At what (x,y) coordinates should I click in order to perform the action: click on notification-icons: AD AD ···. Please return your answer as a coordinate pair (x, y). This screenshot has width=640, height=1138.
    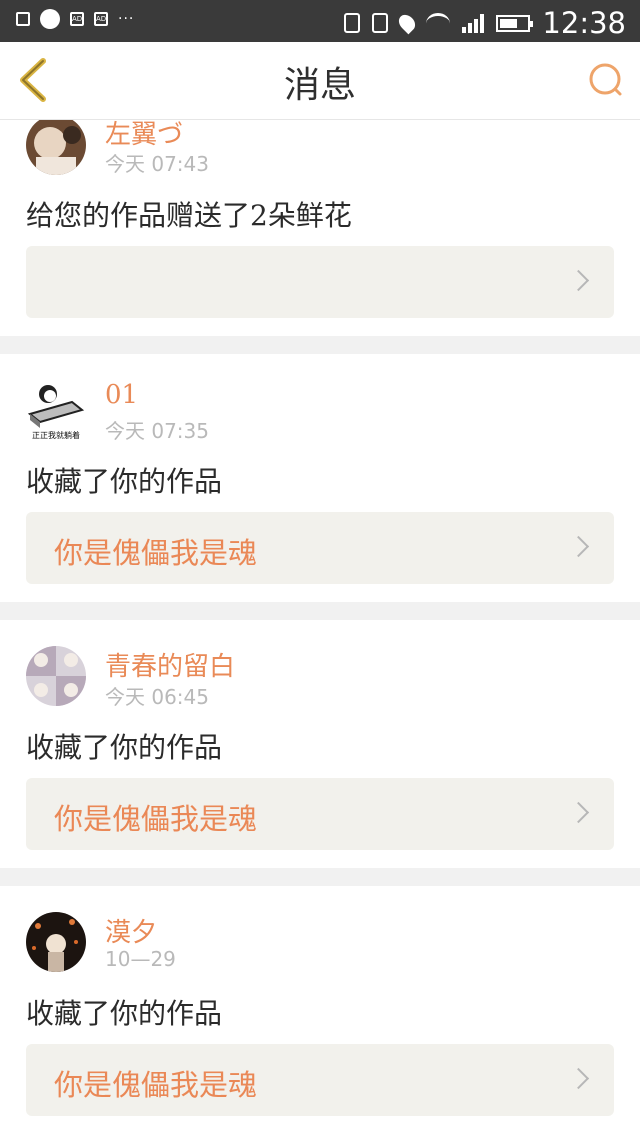
    Looking at the image, I should click on (75, 19).